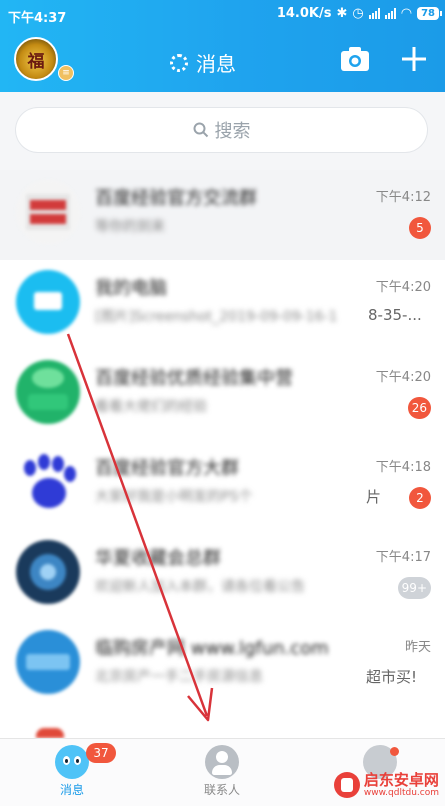  What do you see at coordinates (131, 288) in the screenshot?
I see `chat-name: 我的电脑` at bounding box center [131, 288].